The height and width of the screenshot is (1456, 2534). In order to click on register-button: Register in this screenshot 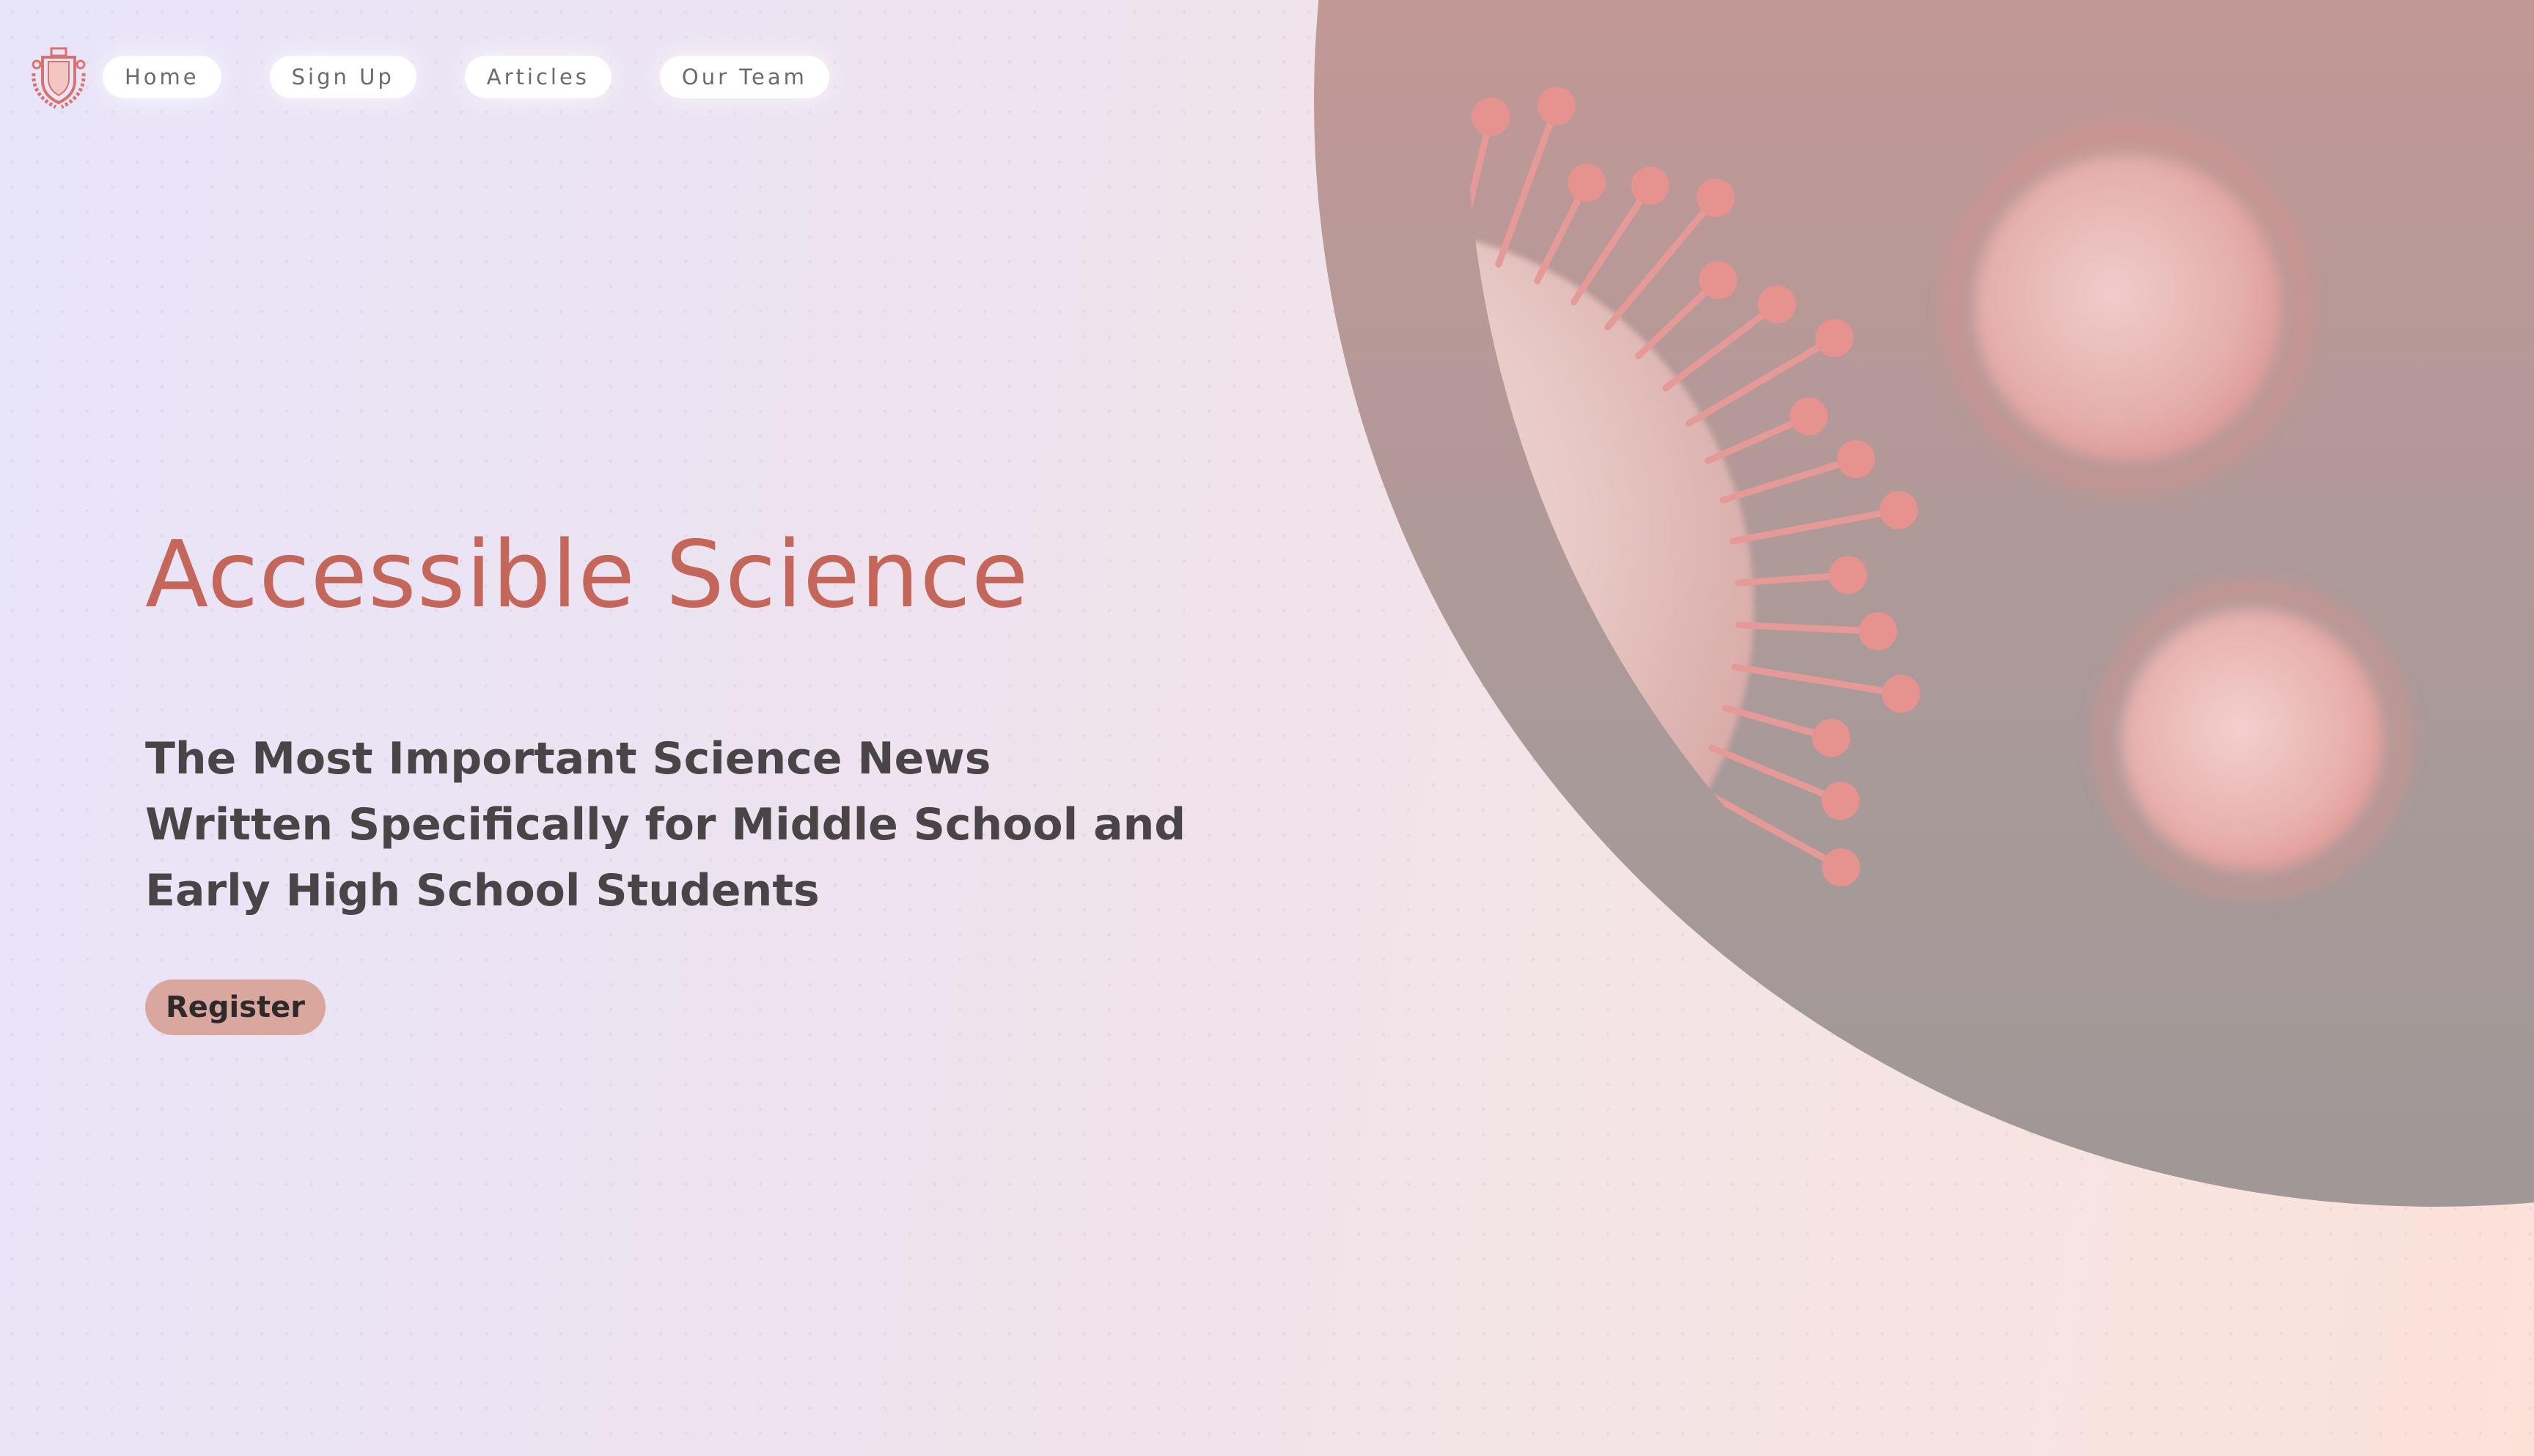, I will do `click(235, 1007)`.